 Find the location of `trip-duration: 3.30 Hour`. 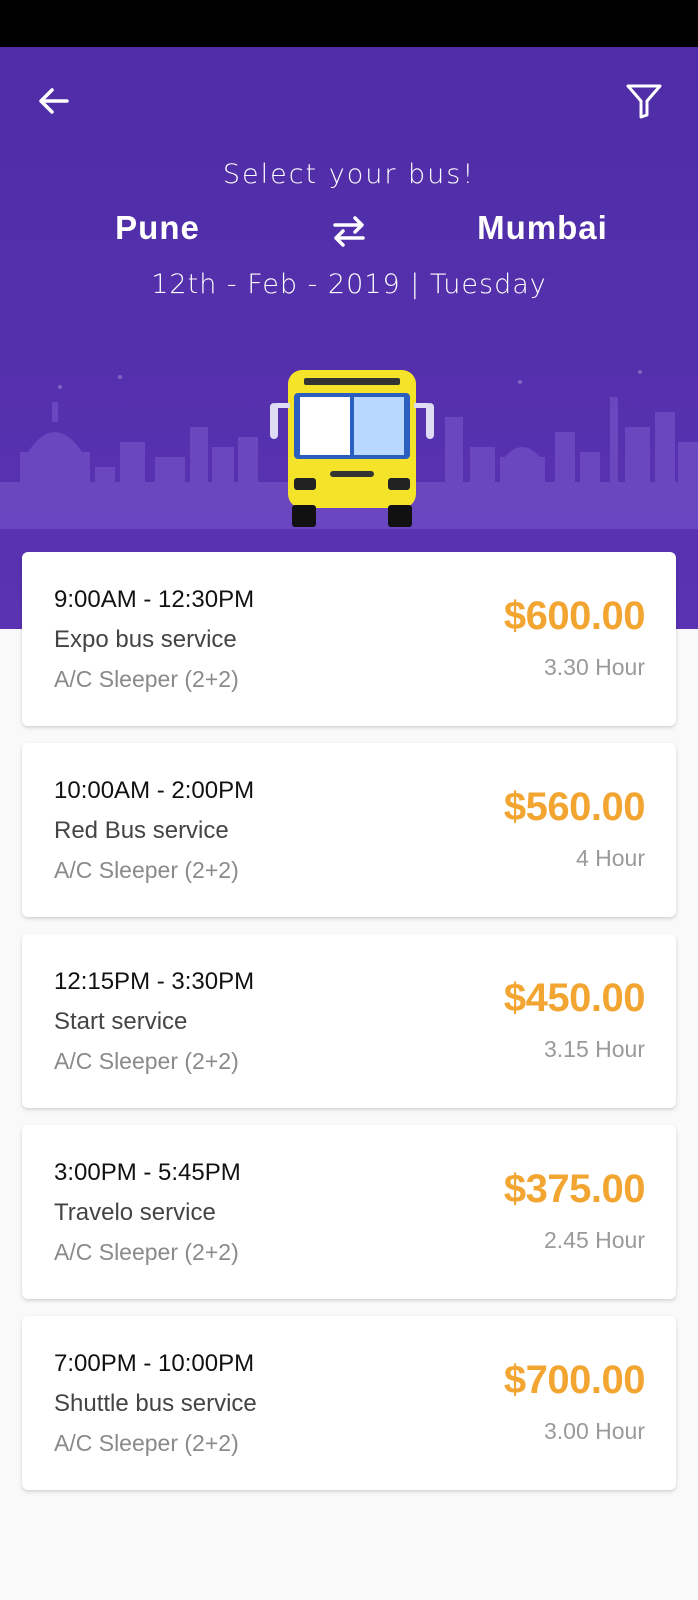

trip-duration: 3.30 Hour is located at coordinates (594, 667).